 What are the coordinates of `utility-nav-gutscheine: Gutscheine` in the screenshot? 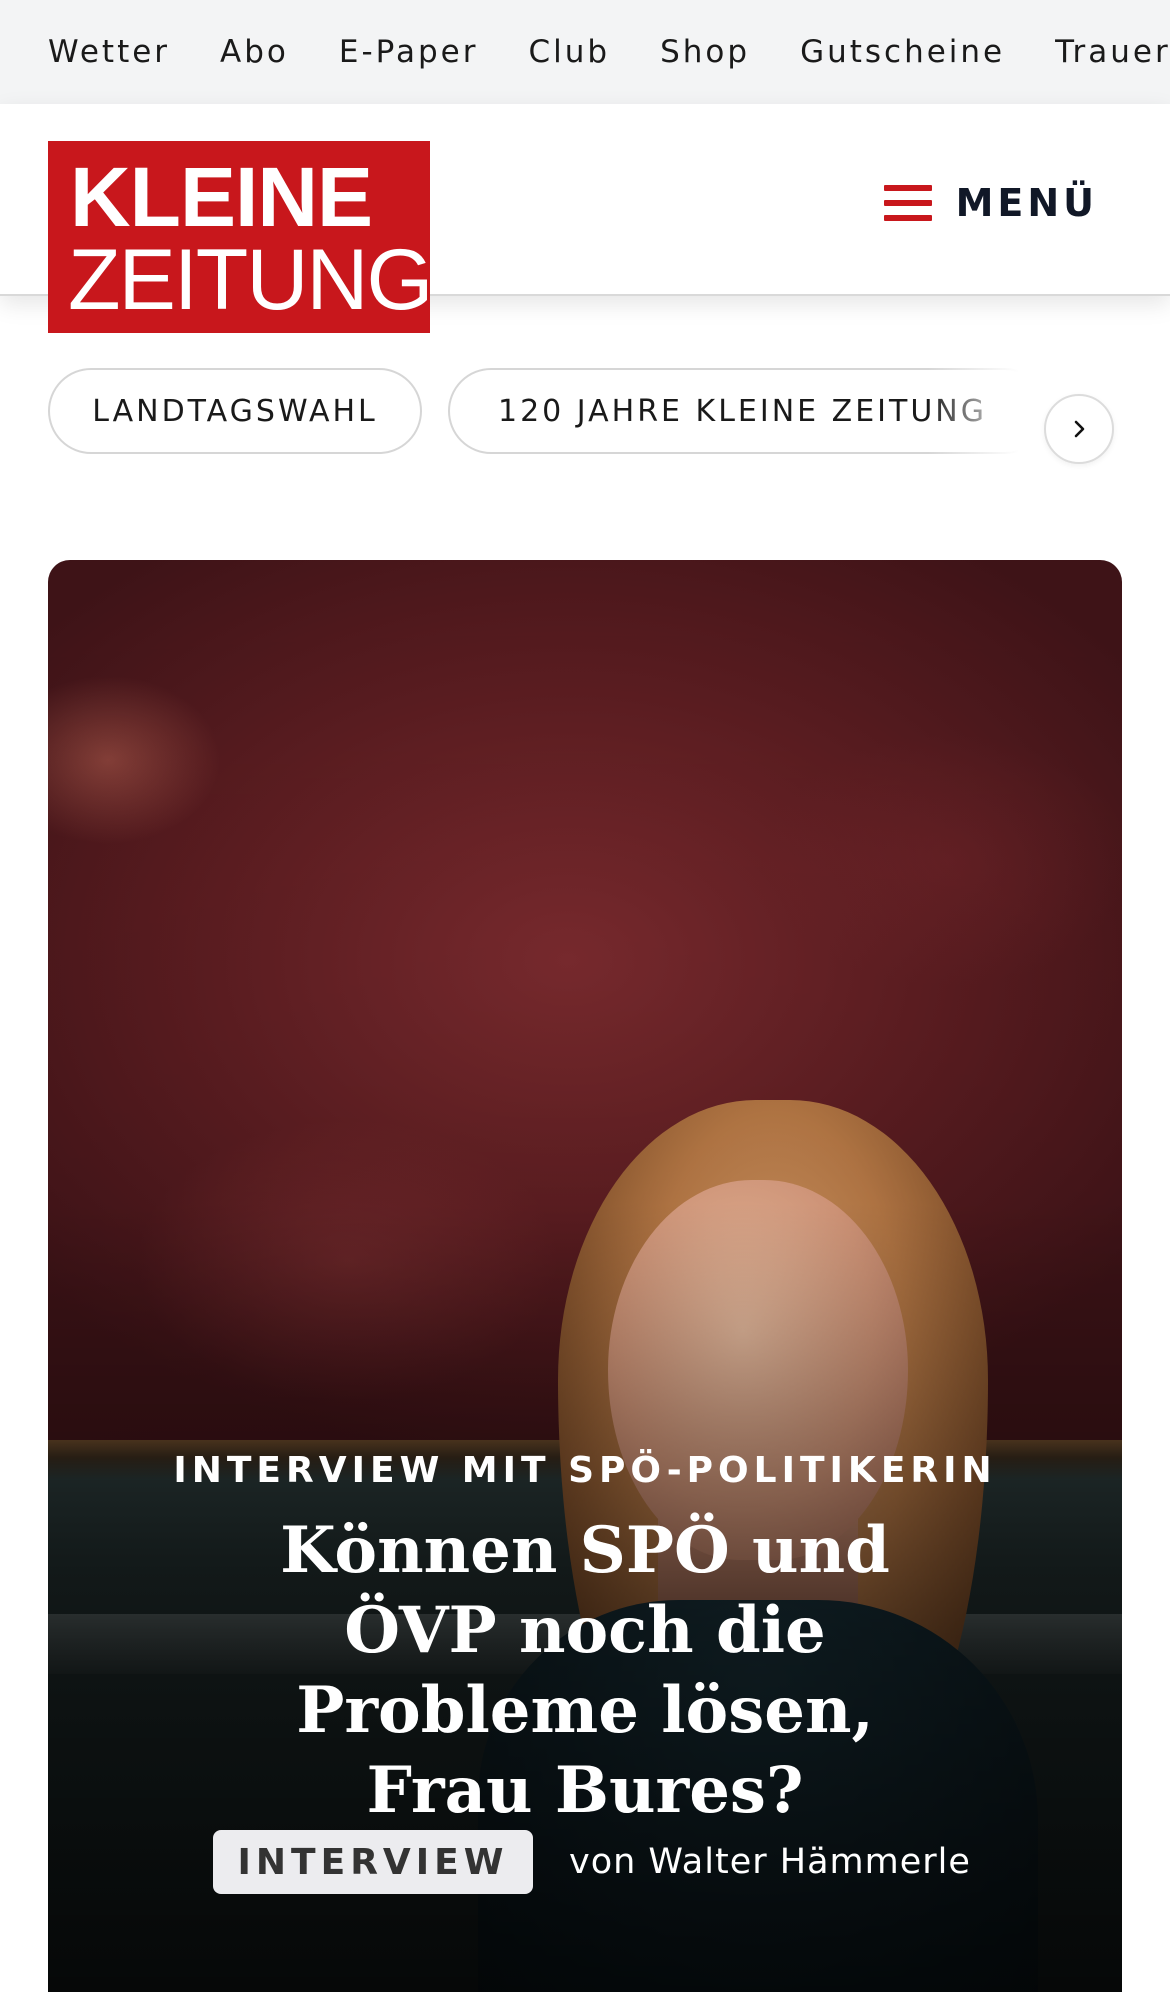 It's located at (902, 52).